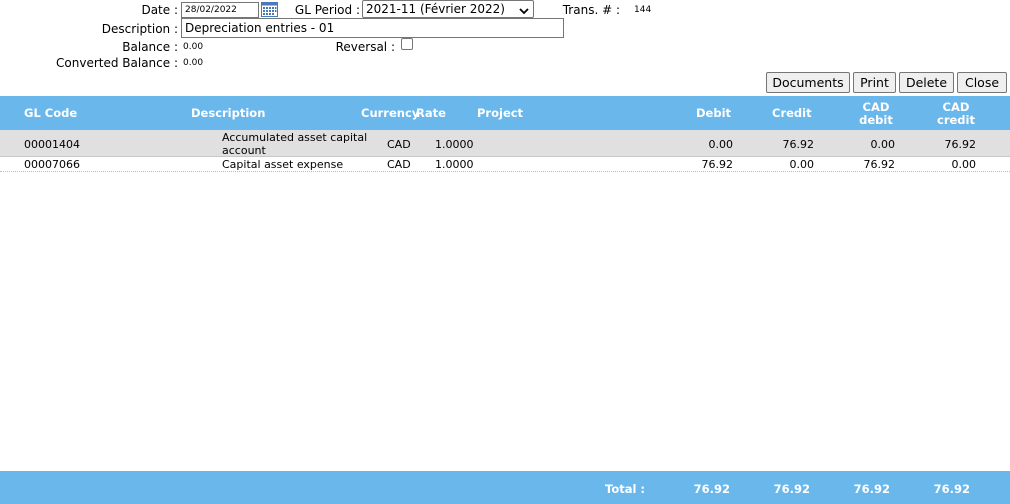 The height and width of the screenshot is (504, 1010). I want to click on row-gl-code: 00001404, so click(52, 144).